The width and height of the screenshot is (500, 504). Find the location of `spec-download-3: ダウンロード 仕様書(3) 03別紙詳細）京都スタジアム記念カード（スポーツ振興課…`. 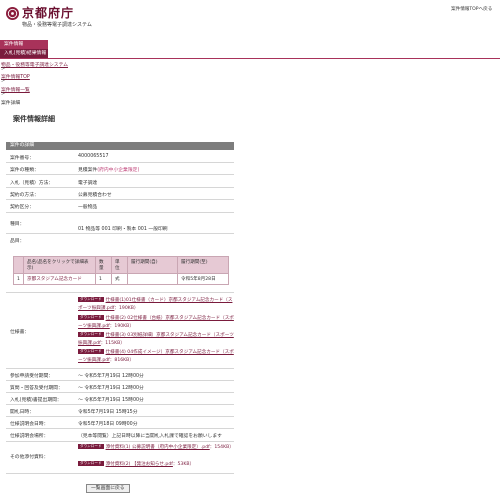

spec-download-3: ダウンロード 仕様書(3) 03別紙詳細）京都スタジアム記念カード（スポーツ振興課… is located at coordinates (156, 340).